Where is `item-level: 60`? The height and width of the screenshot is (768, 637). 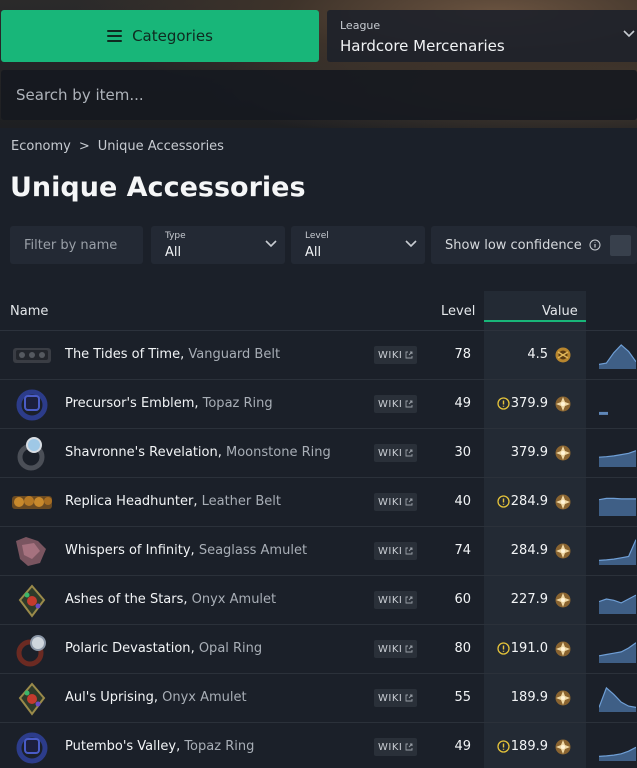
item-level: 60 is located at coordinates (462, 599).